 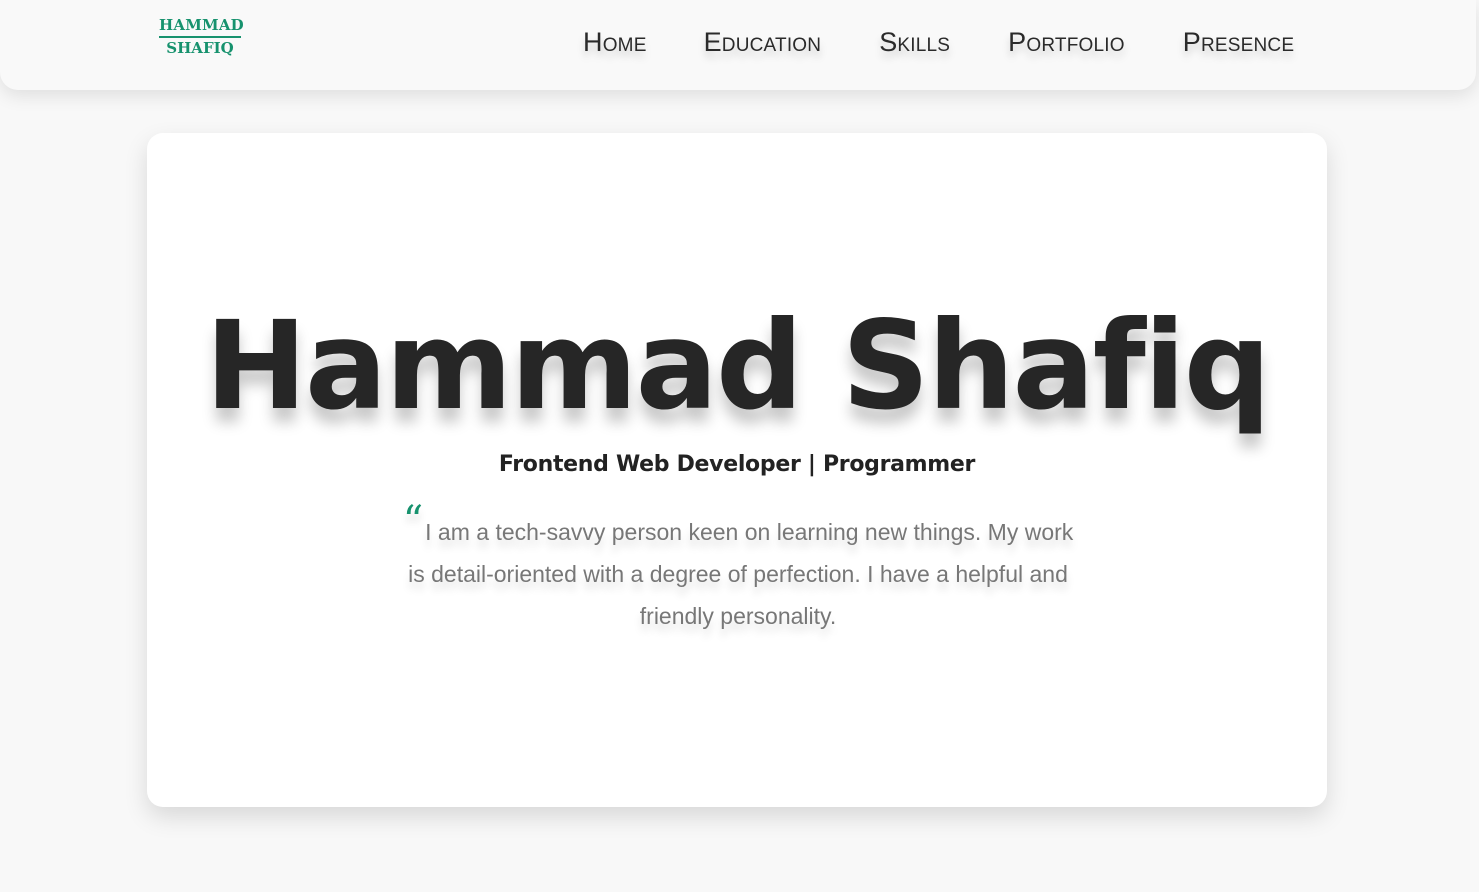 I want to click on logo-line-2: SHAFIQ, so click(x=200, y=48).